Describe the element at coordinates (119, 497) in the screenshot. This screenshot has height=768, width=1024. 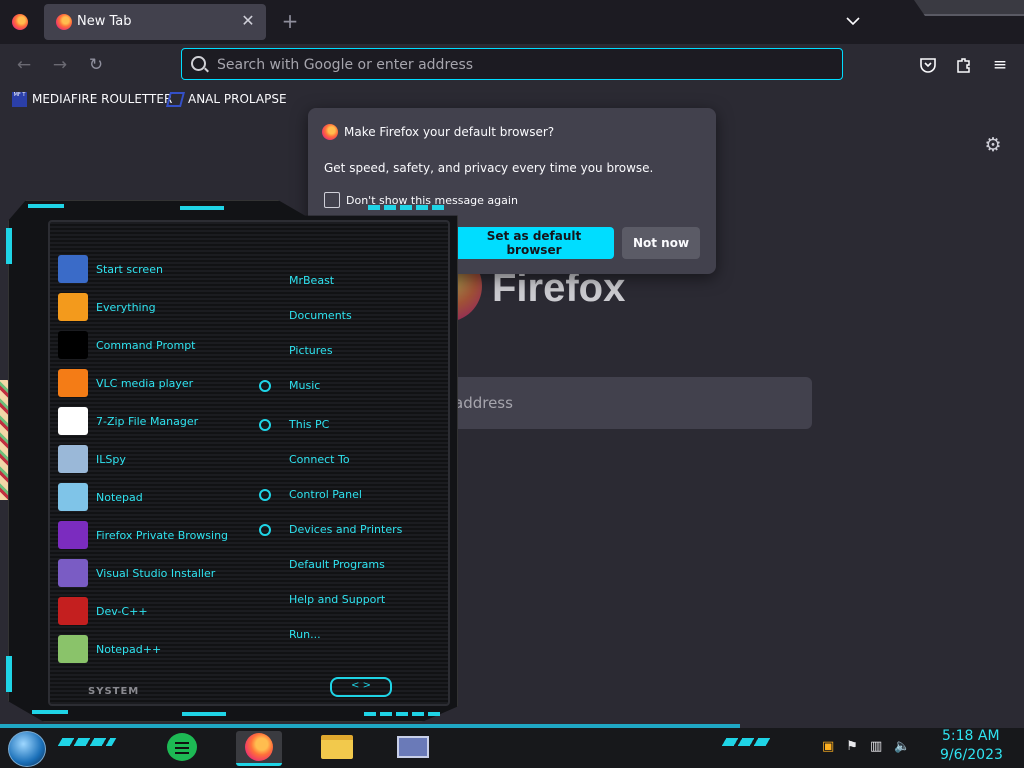
I see `start-menu-item-label: Notepad` at that location.